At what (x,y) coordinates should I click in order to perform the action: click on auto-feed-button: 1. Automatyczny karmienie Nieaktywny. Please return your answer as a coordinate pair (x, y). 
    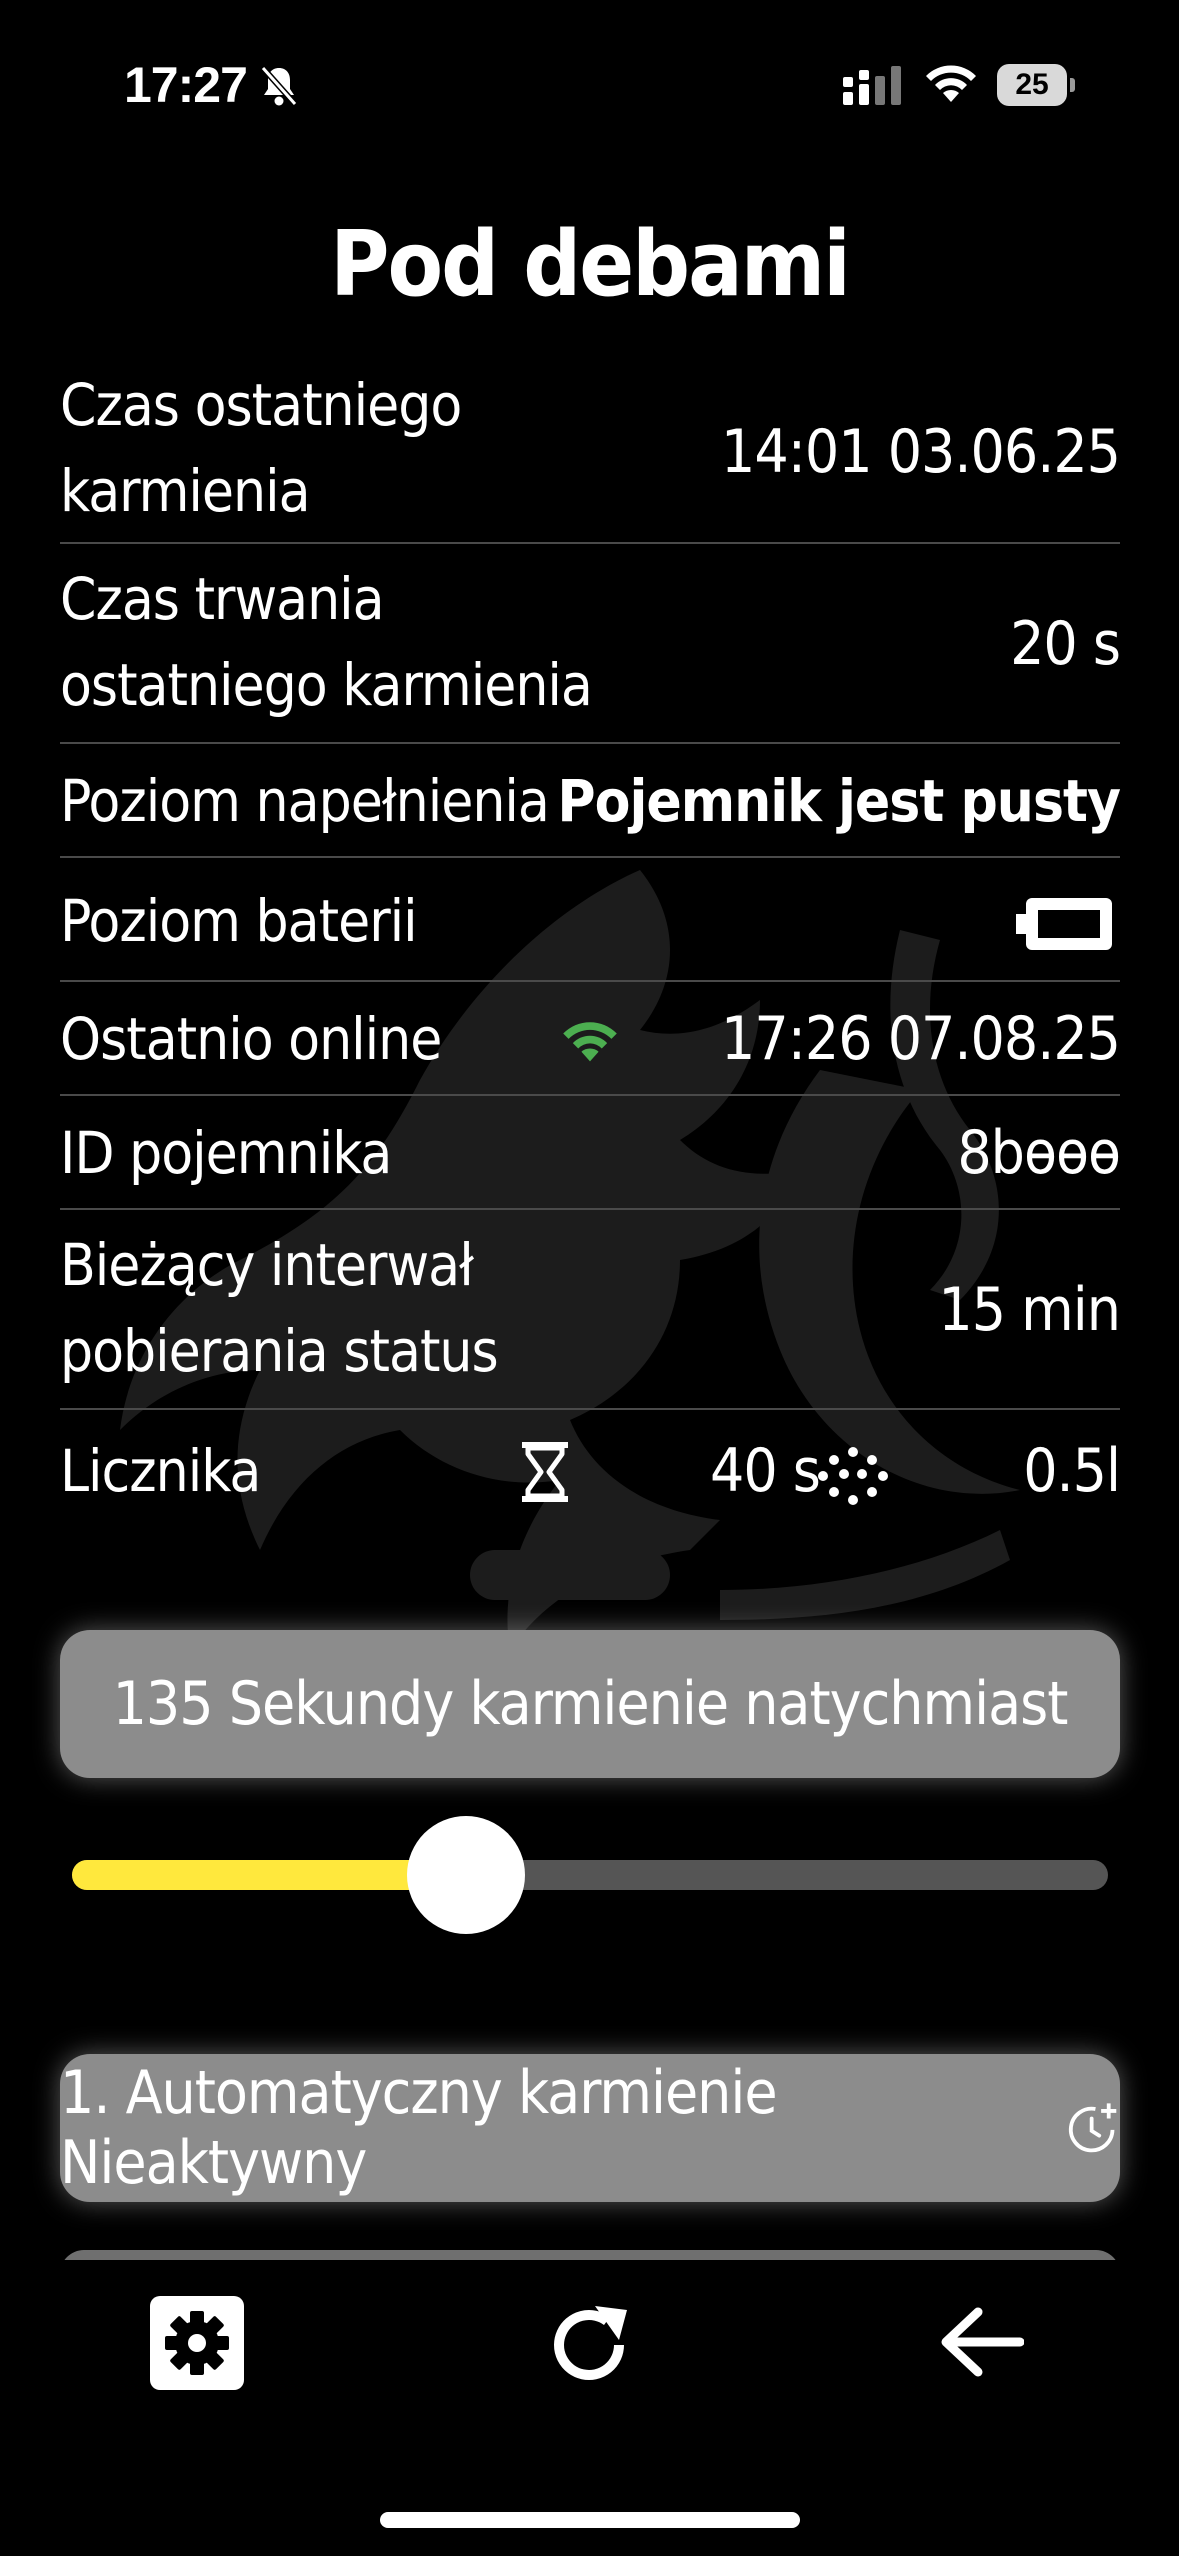
    Looking at the image, I should click on (590, 2128).